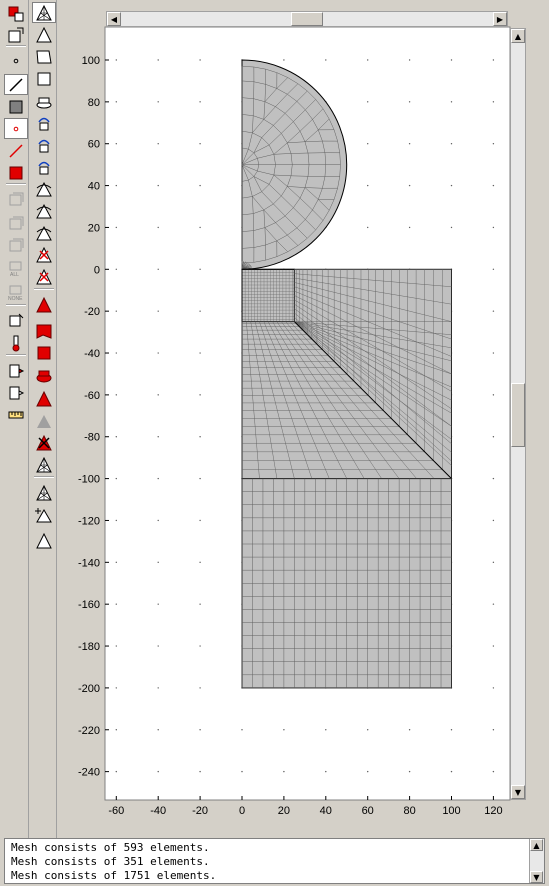 This screenshot has height=886, width=549. Describe the element at coordinates (536, 877) in the screenshot. I see `log-scroll-down-icon: ▼` at that location.